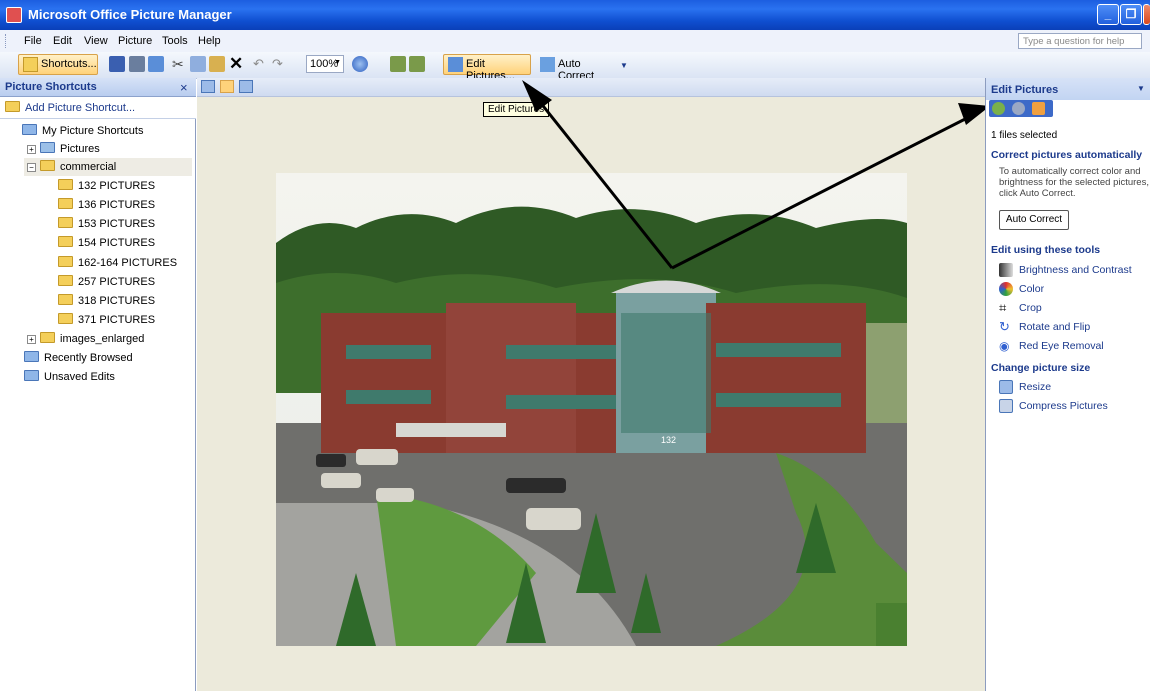  What do you see at coordinates (108, 167) in the screenshot?
I see `tree-commercial: − commercial` at bounding box center [108, 167].